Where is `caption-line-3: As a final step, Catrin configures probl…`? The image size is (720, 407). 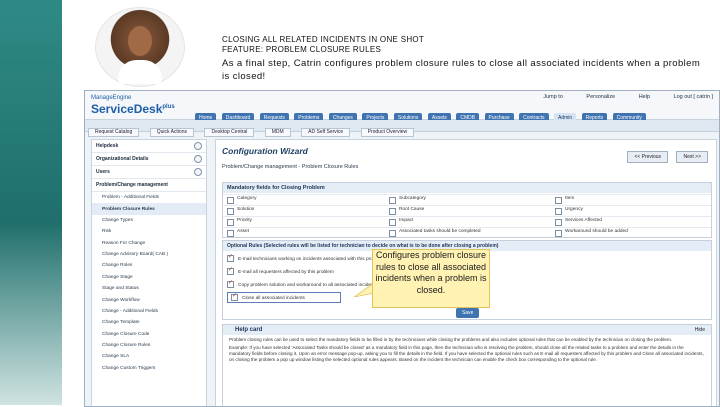 caption-line-3: As a final step, Catrin configures probl… is located at coordinates (461, 70).